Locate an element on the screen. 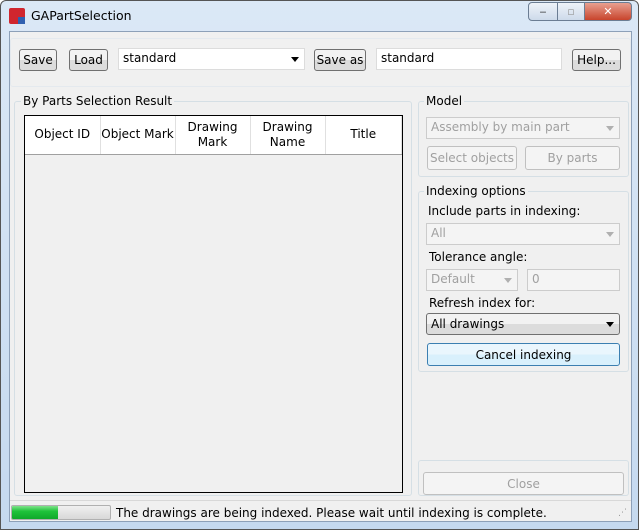 This screenshot has width=639, height=530. indexing-progress-bar is located at coordinates (61, 512).